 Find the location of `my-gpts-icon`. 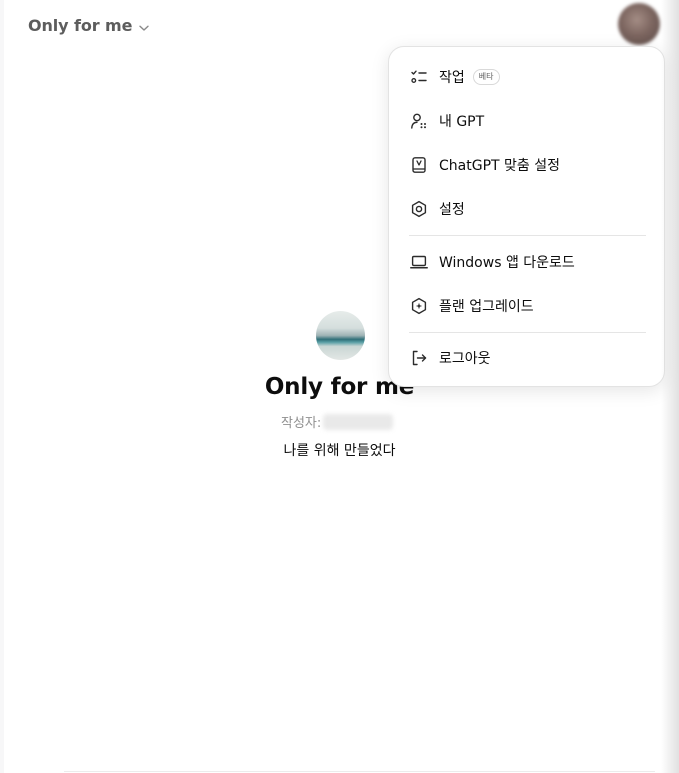

my-gpts-icon is located at coordinates (419, 121).